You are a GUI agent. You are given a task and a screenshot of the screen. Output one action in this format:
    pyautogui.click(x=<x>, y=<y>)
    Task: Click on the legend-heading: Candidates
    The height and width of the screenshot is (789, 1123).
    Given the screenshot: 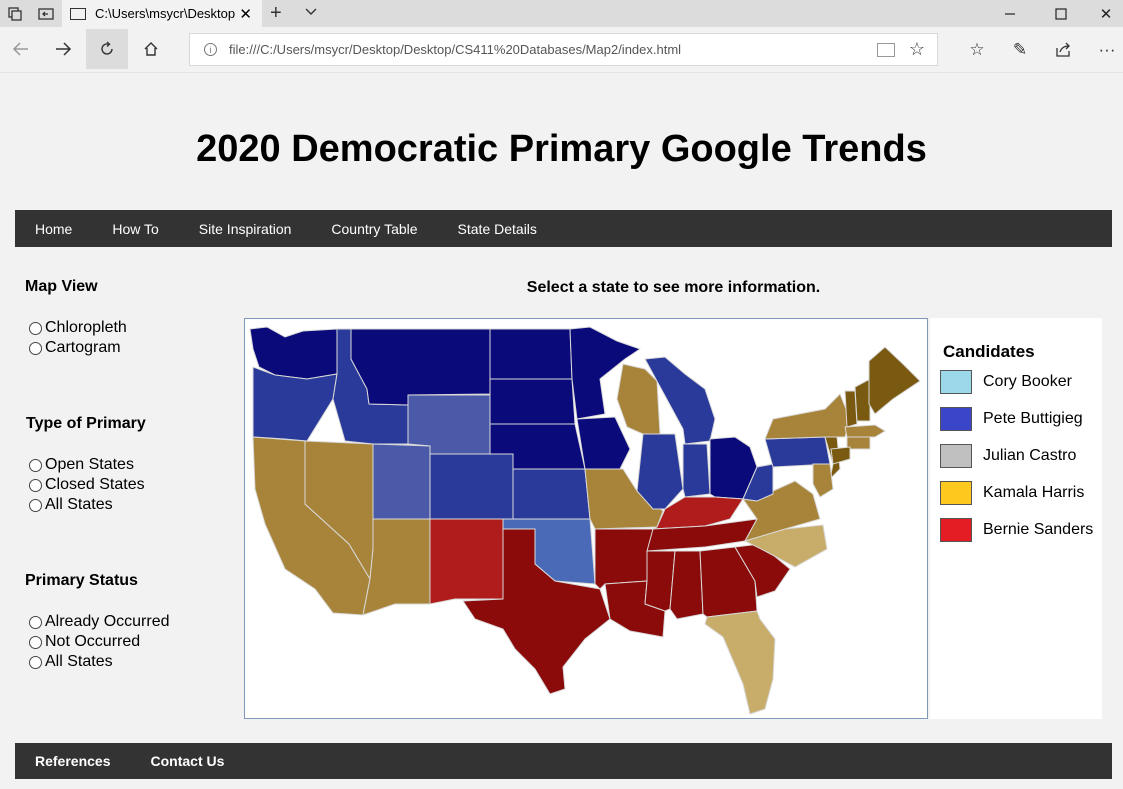 What is the action you would take?
    pyautogui.click(x=989, y=351)
    